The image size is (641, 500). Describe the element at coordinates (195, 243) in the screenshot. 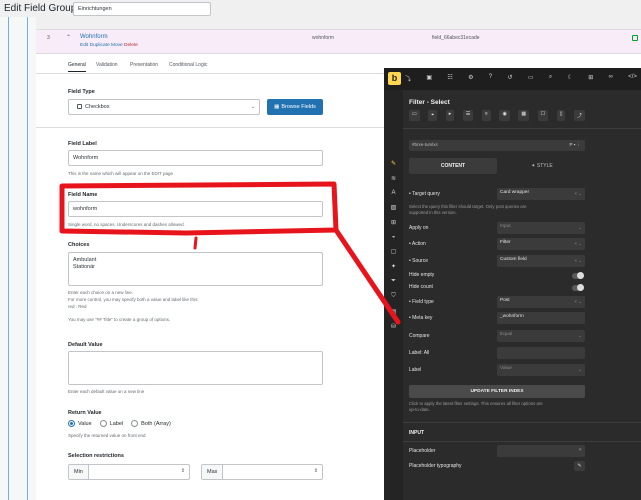

I see `annotation-tick` at that location.